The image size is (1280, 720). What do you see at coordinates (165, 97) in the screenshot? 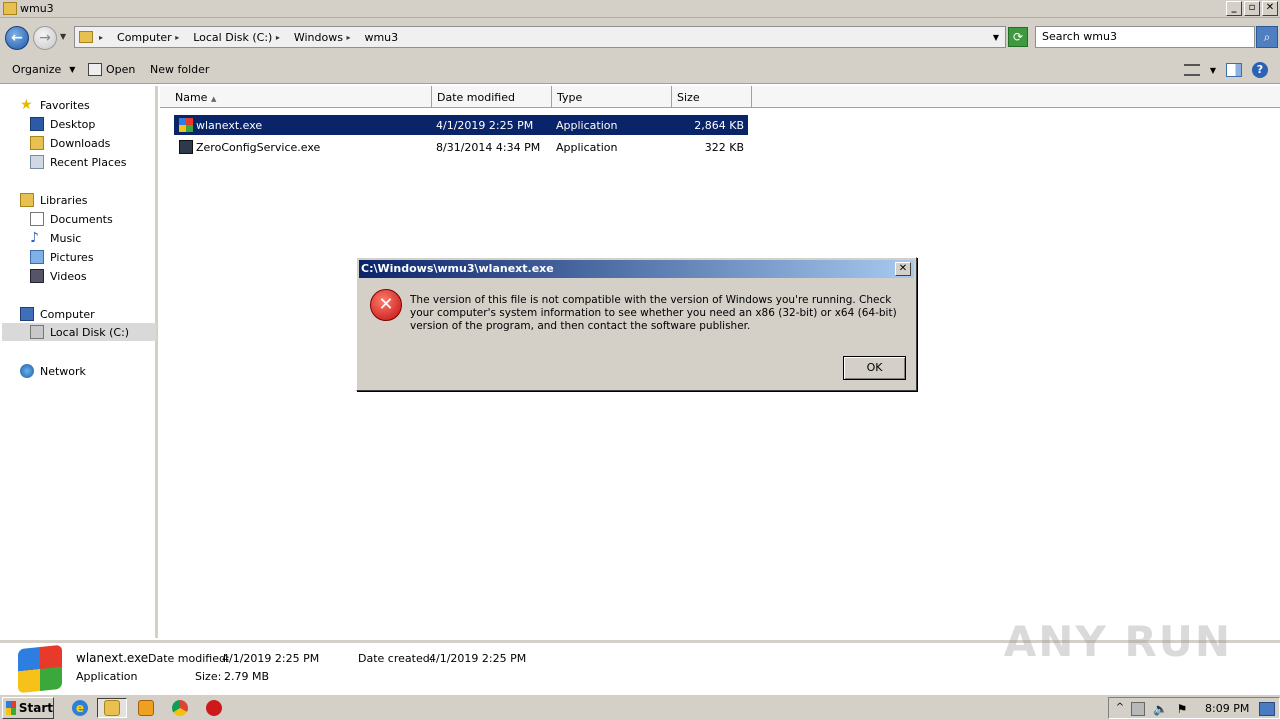
I see `column-header-spacer` at bounding box center [165, 97].